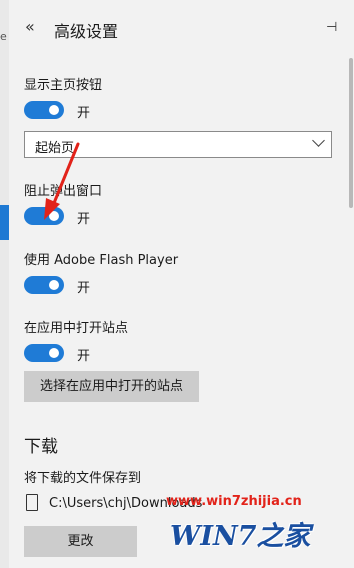 Image resolution: width=354 pixels, height=568 pixels. I want to click on home-button-toggle-state: 开, so click(84, 113).